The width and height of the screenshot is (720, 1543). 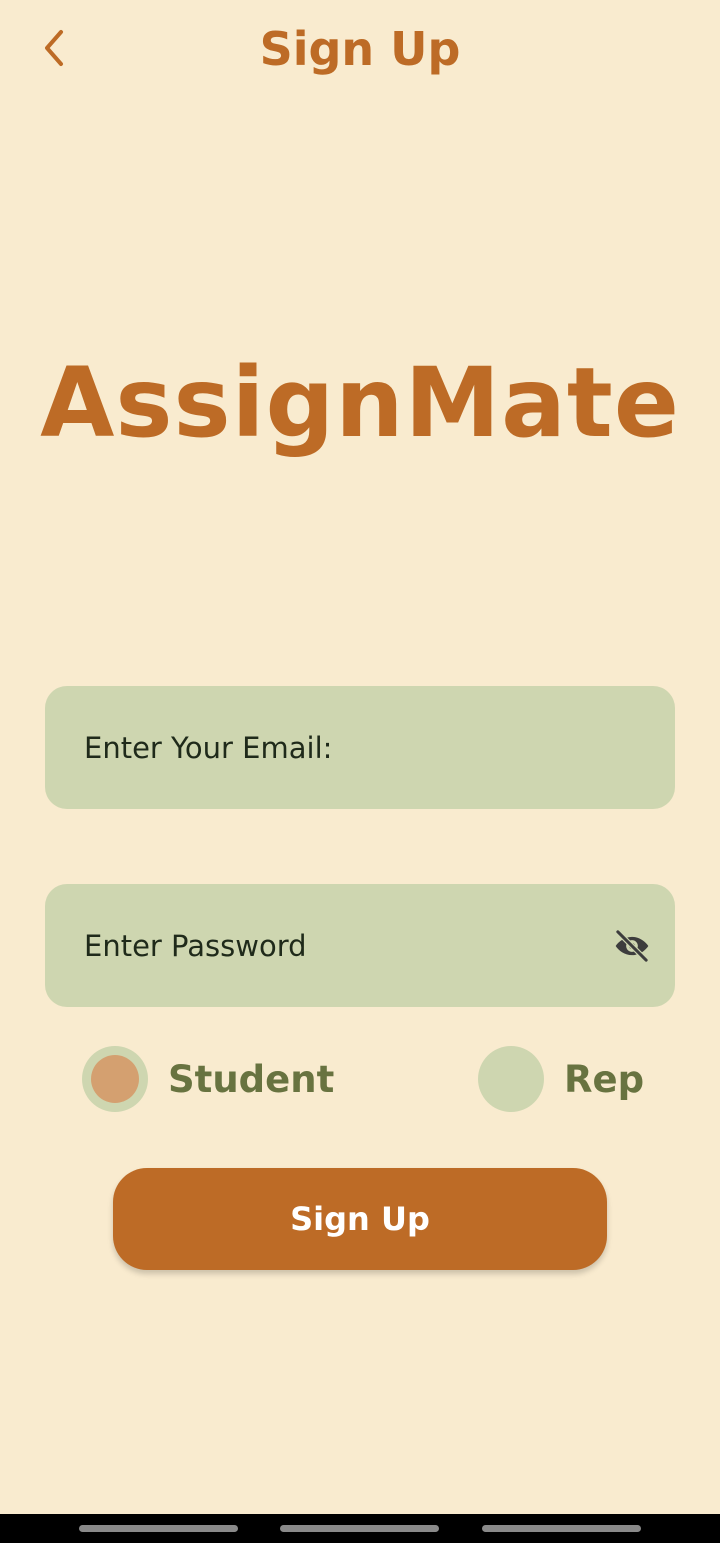 I want to click on password-input, so click(x=360, y=945).